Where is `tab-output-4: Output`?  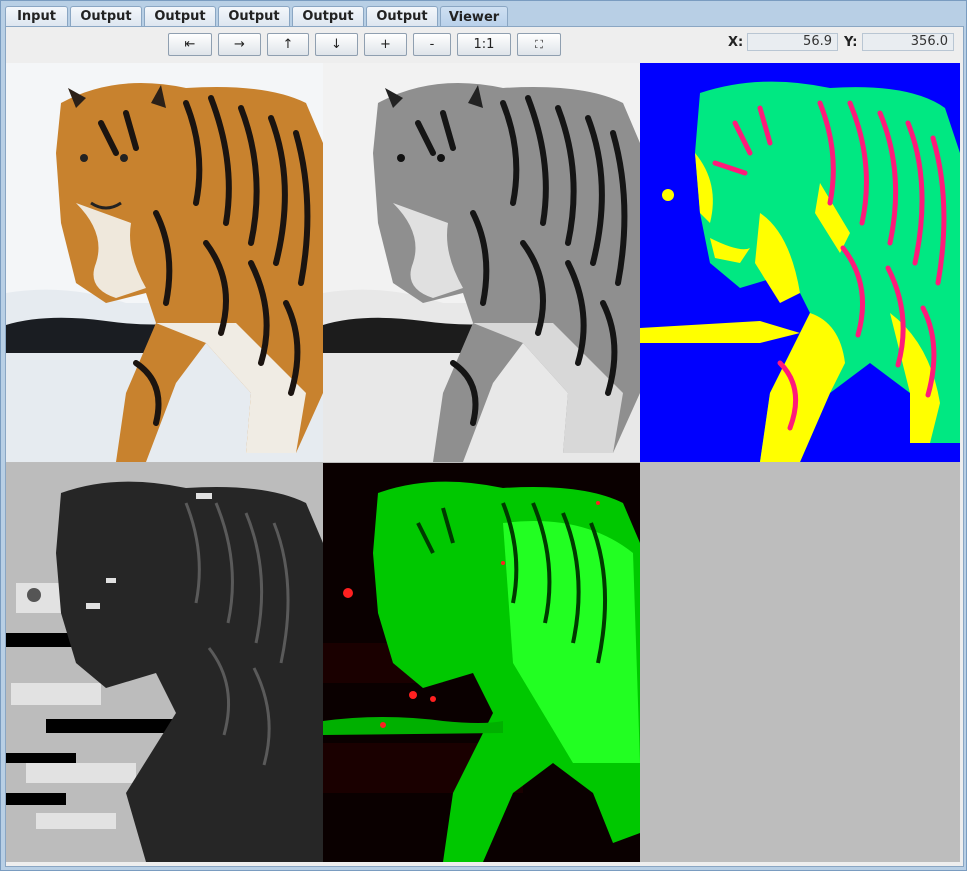
tab-output-4: Output is located at coordinates (328, 16).